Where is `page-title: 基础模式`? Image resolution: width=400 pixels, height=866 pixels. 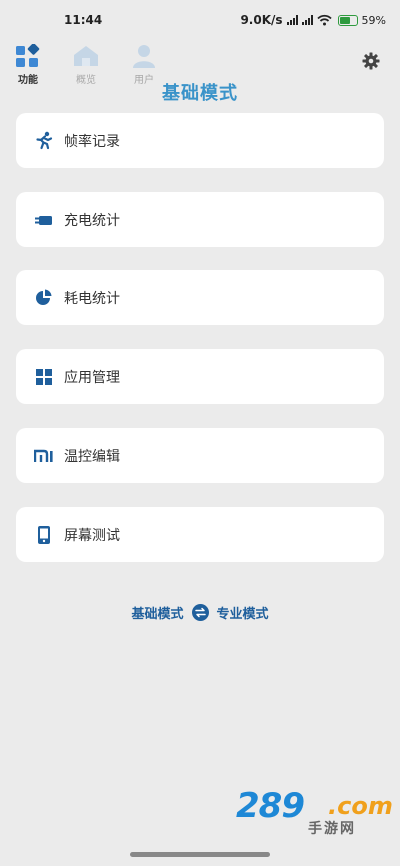 page-title: 基础模式 is located at coordinates (200, 93).